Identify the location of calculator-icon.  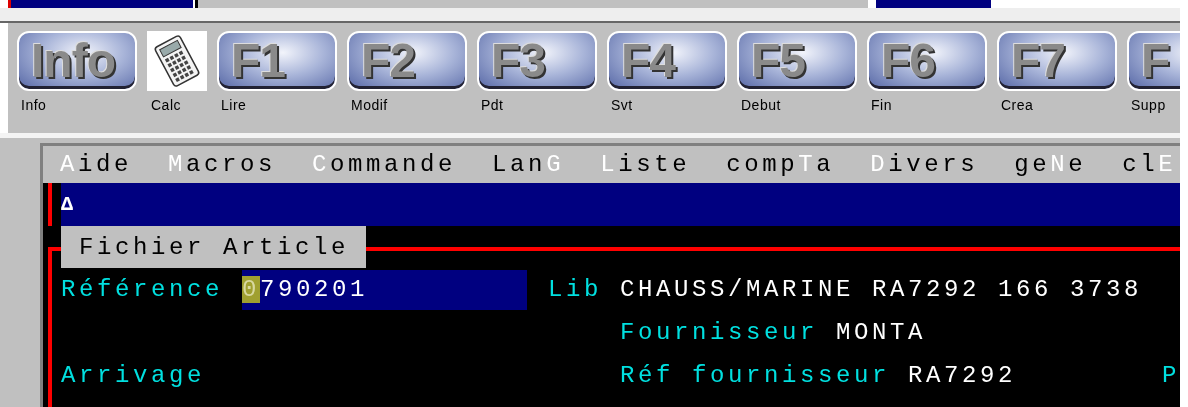
(177, 61).